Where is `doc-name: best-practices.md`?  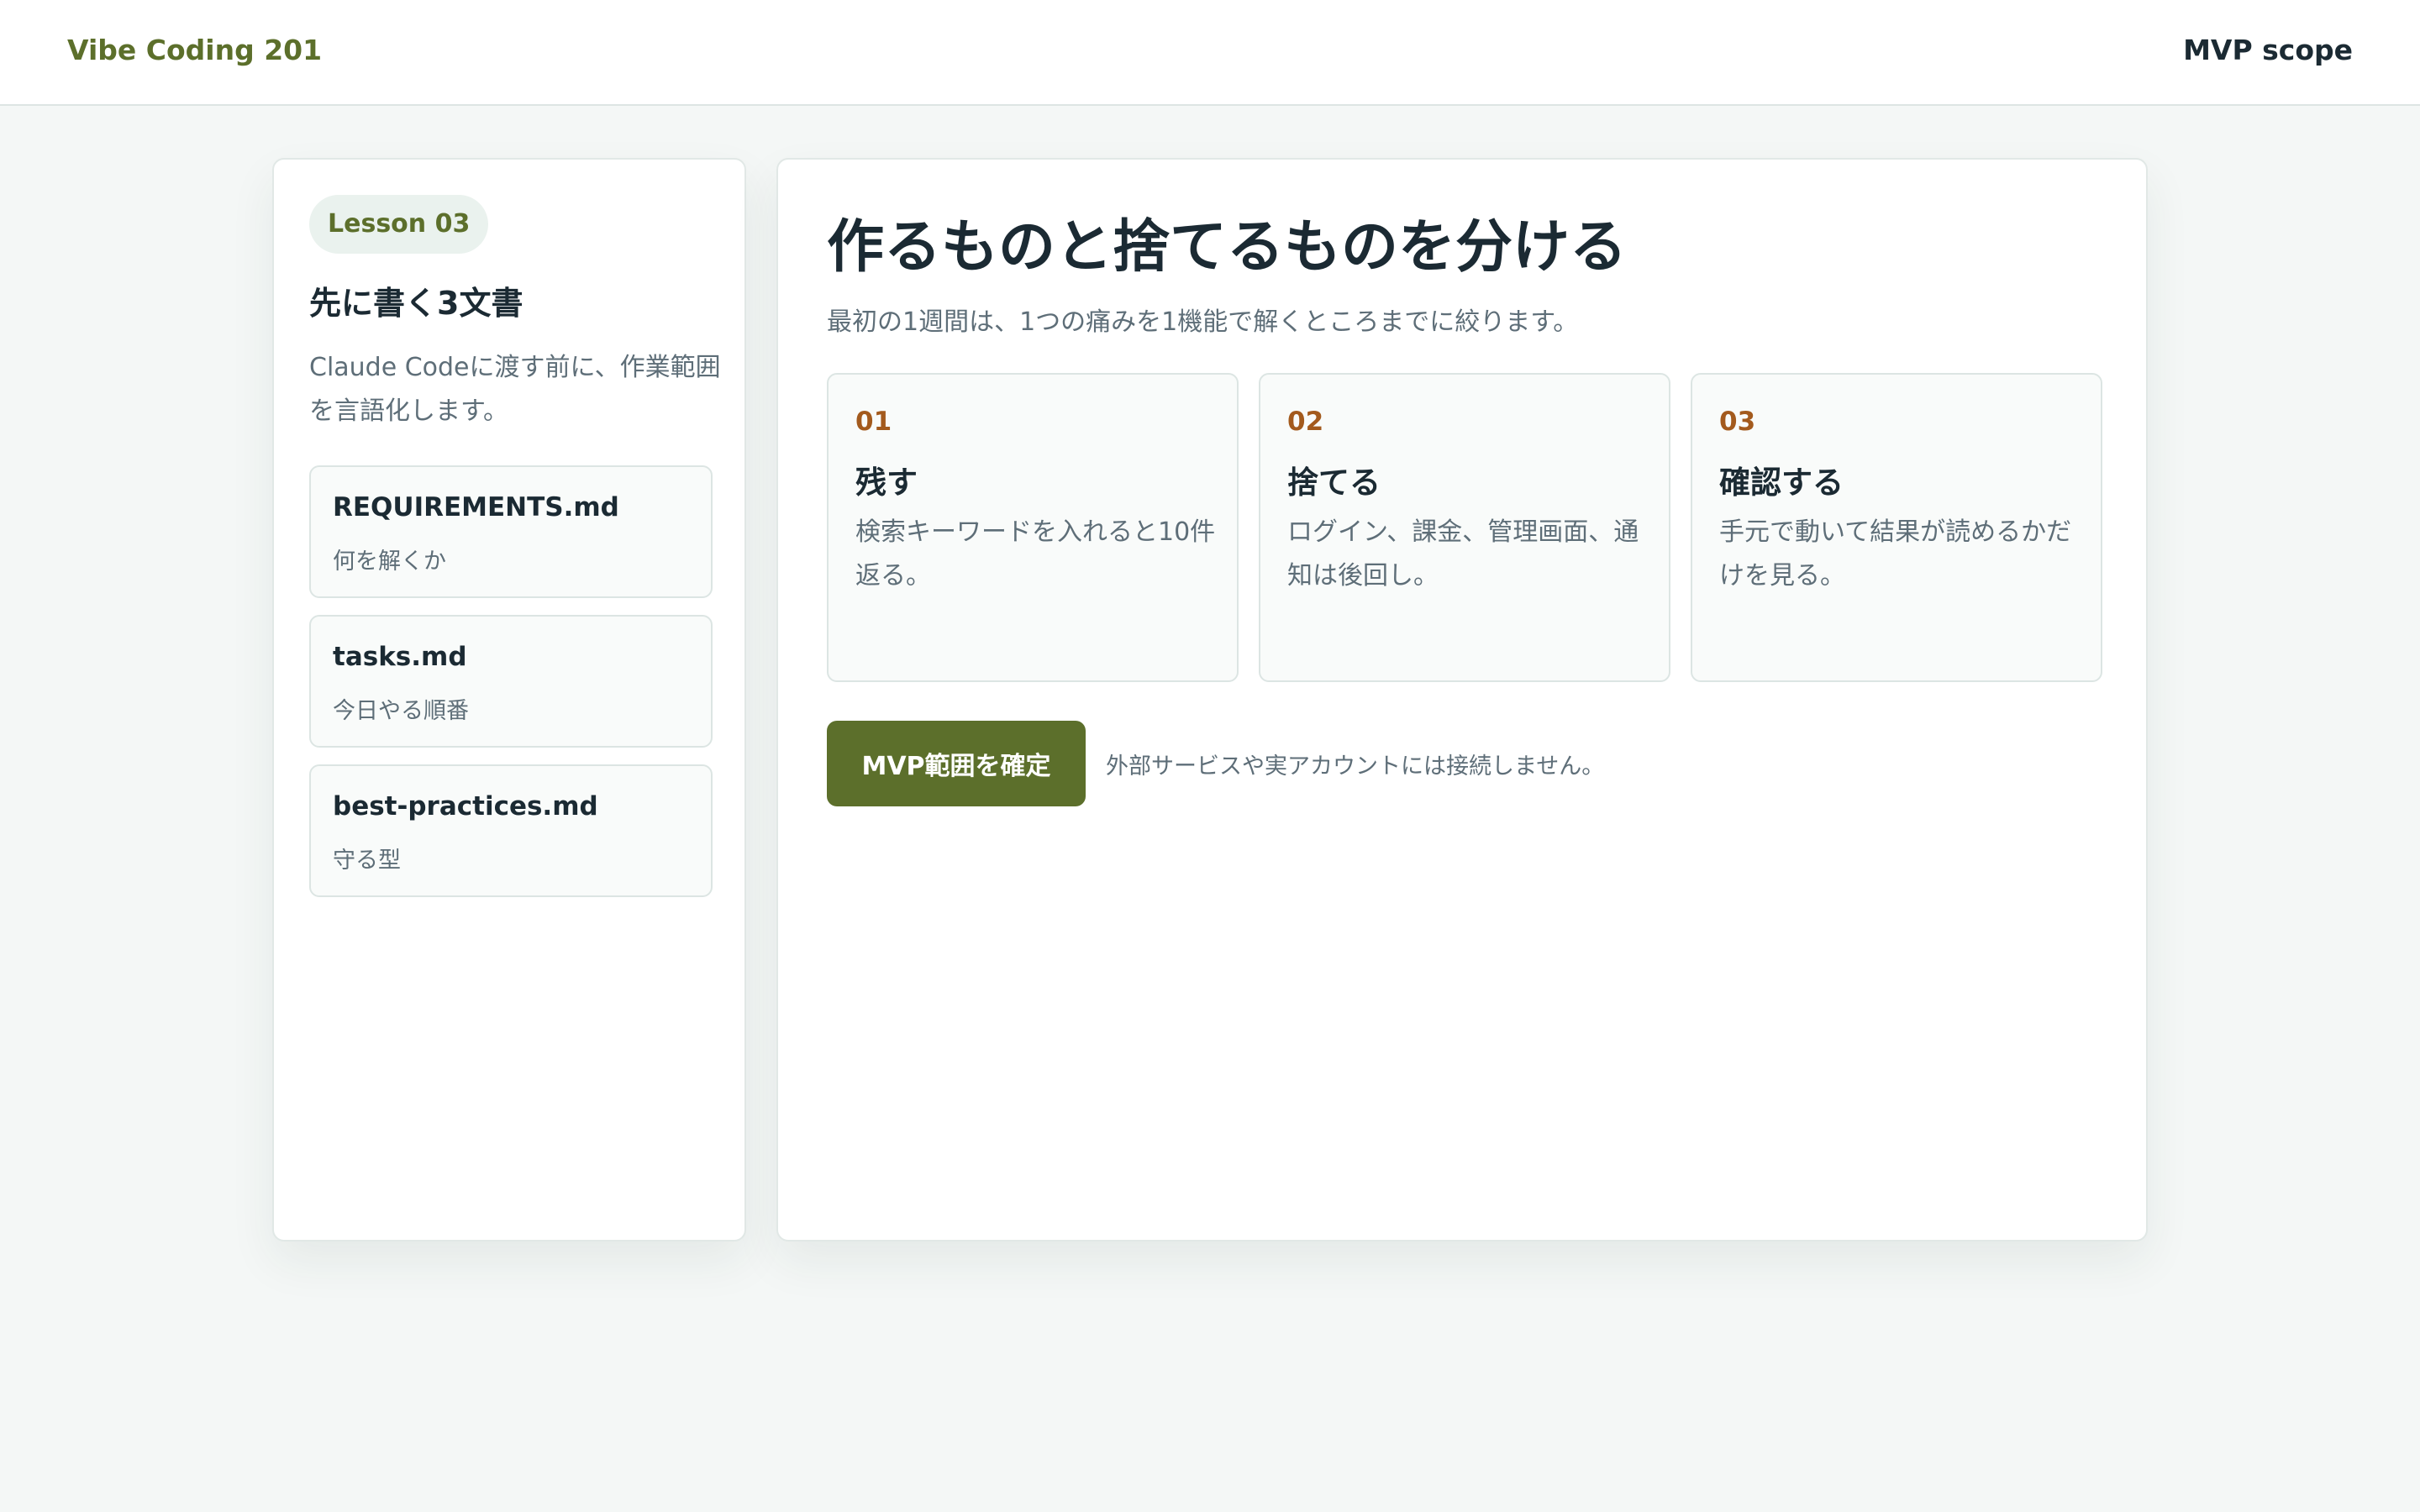
doc-name: best-practices.md is located at coordinates (465, 806).